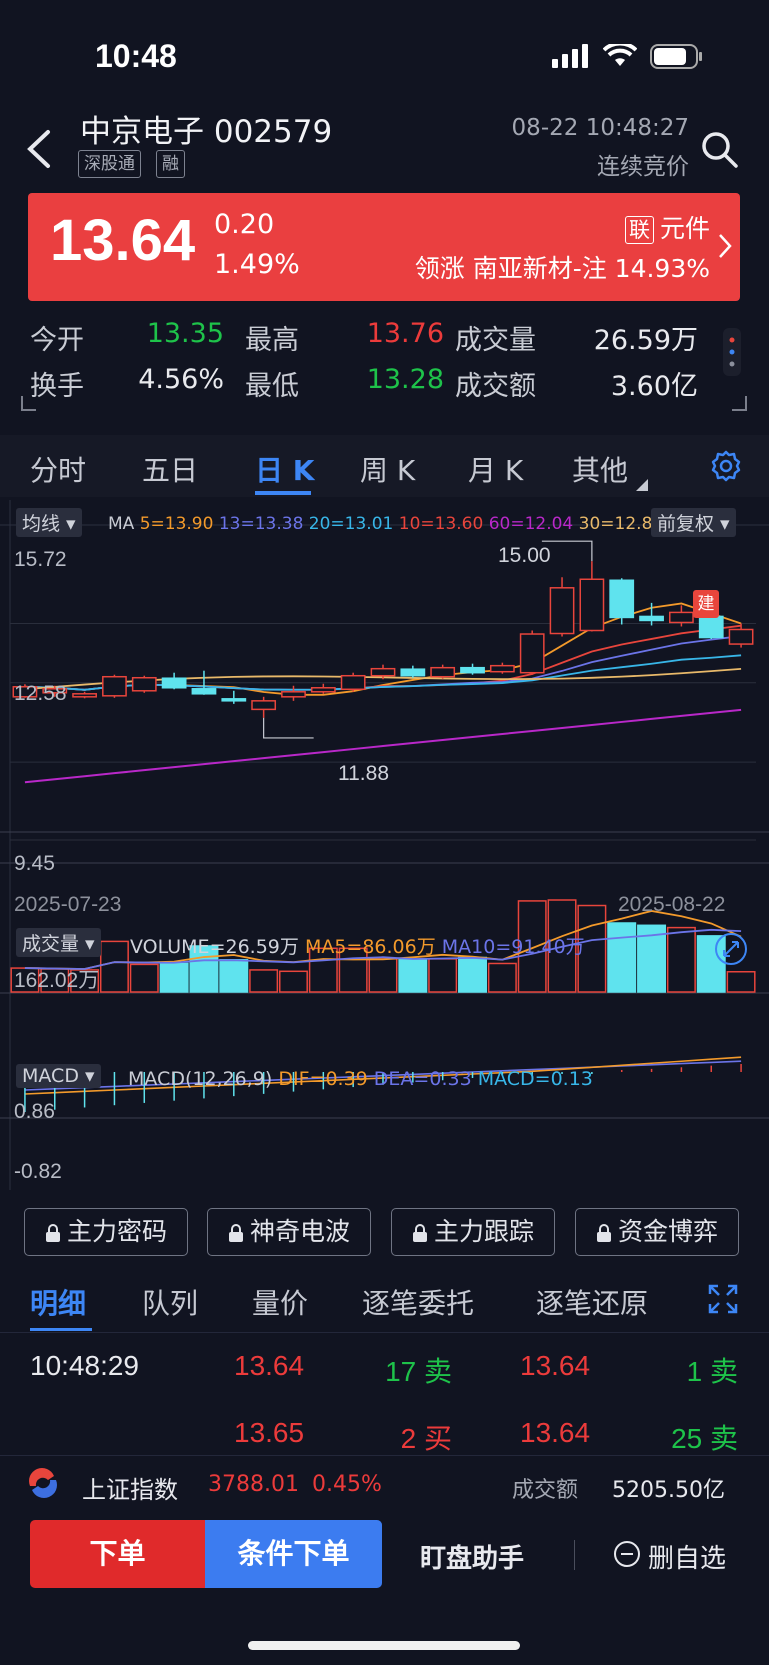 This screenshot has height=1665, width=769. Describe the element at coordinates (273, 132) in the screenshot. I see `stock-code: 002579` at that location.